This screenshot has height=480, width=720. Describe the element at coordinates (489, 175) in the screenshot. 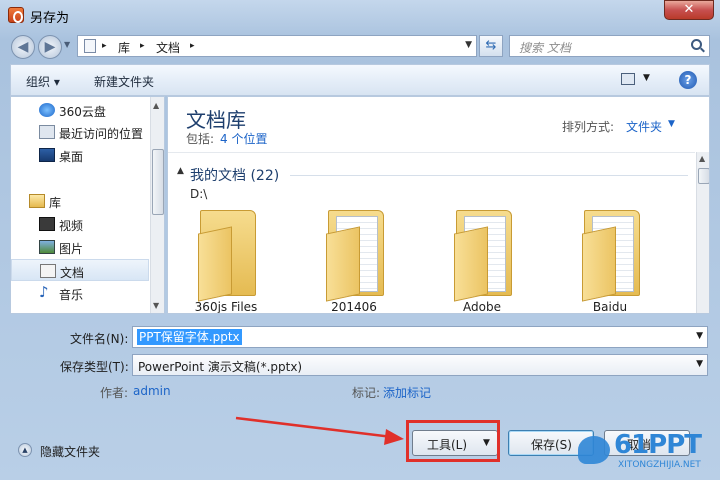

I see `group-divider` at that location.